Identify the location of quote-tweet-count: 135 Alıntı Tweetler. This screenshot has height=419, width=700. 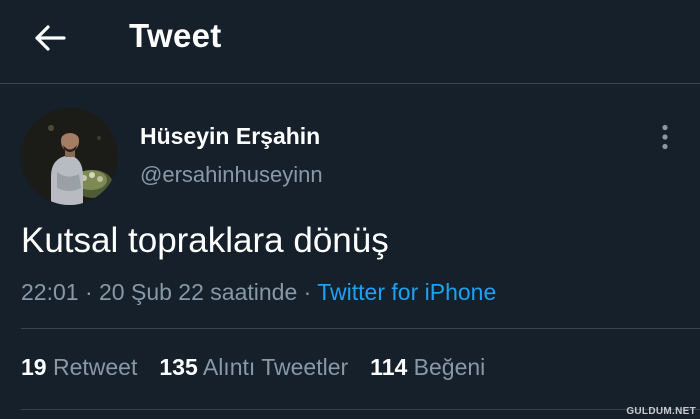
(253, 367).